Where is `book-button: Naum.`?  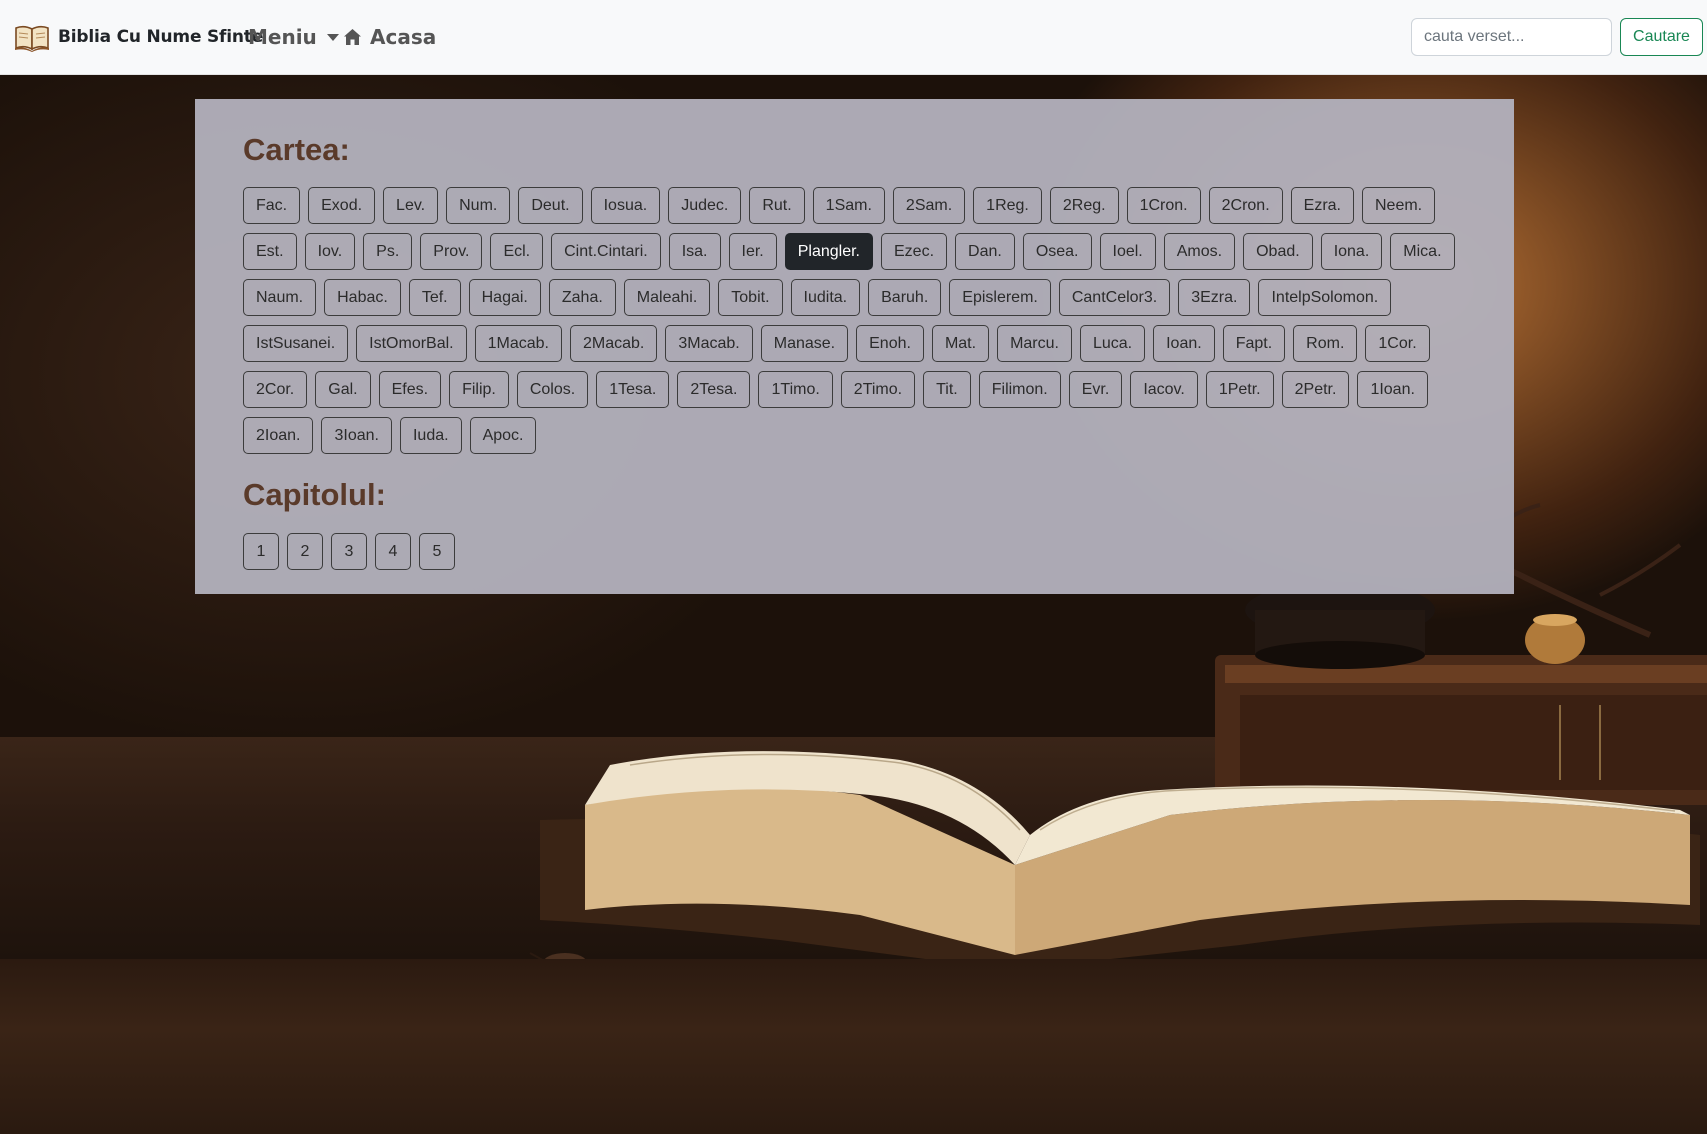 book-button: Naum. is located at coordinates (280, 297).